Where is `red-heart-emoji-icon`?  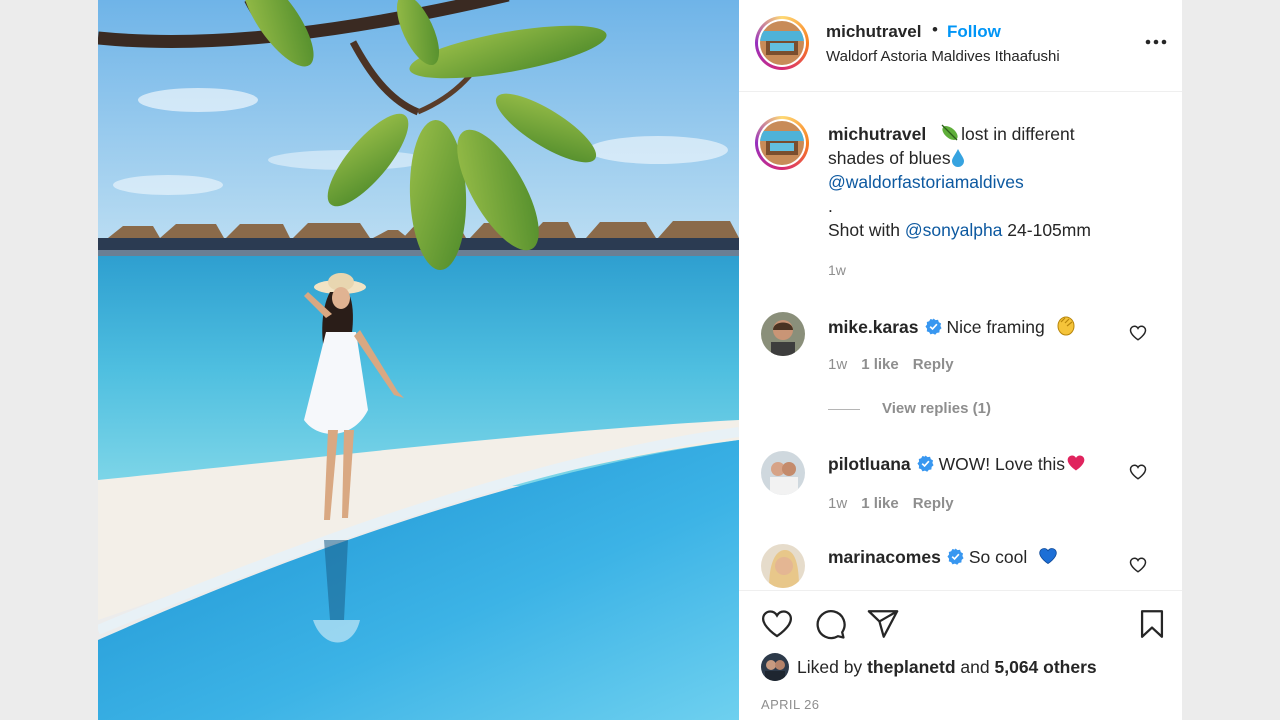
red-heart-emoji-icon is located at coordinates (1076, 463).